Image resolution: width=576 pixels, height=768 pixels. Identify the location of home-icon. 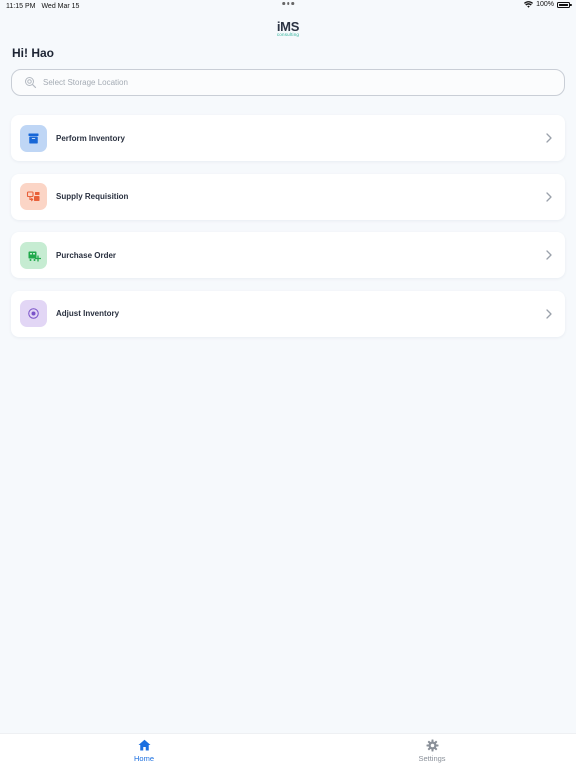
(144, 745).